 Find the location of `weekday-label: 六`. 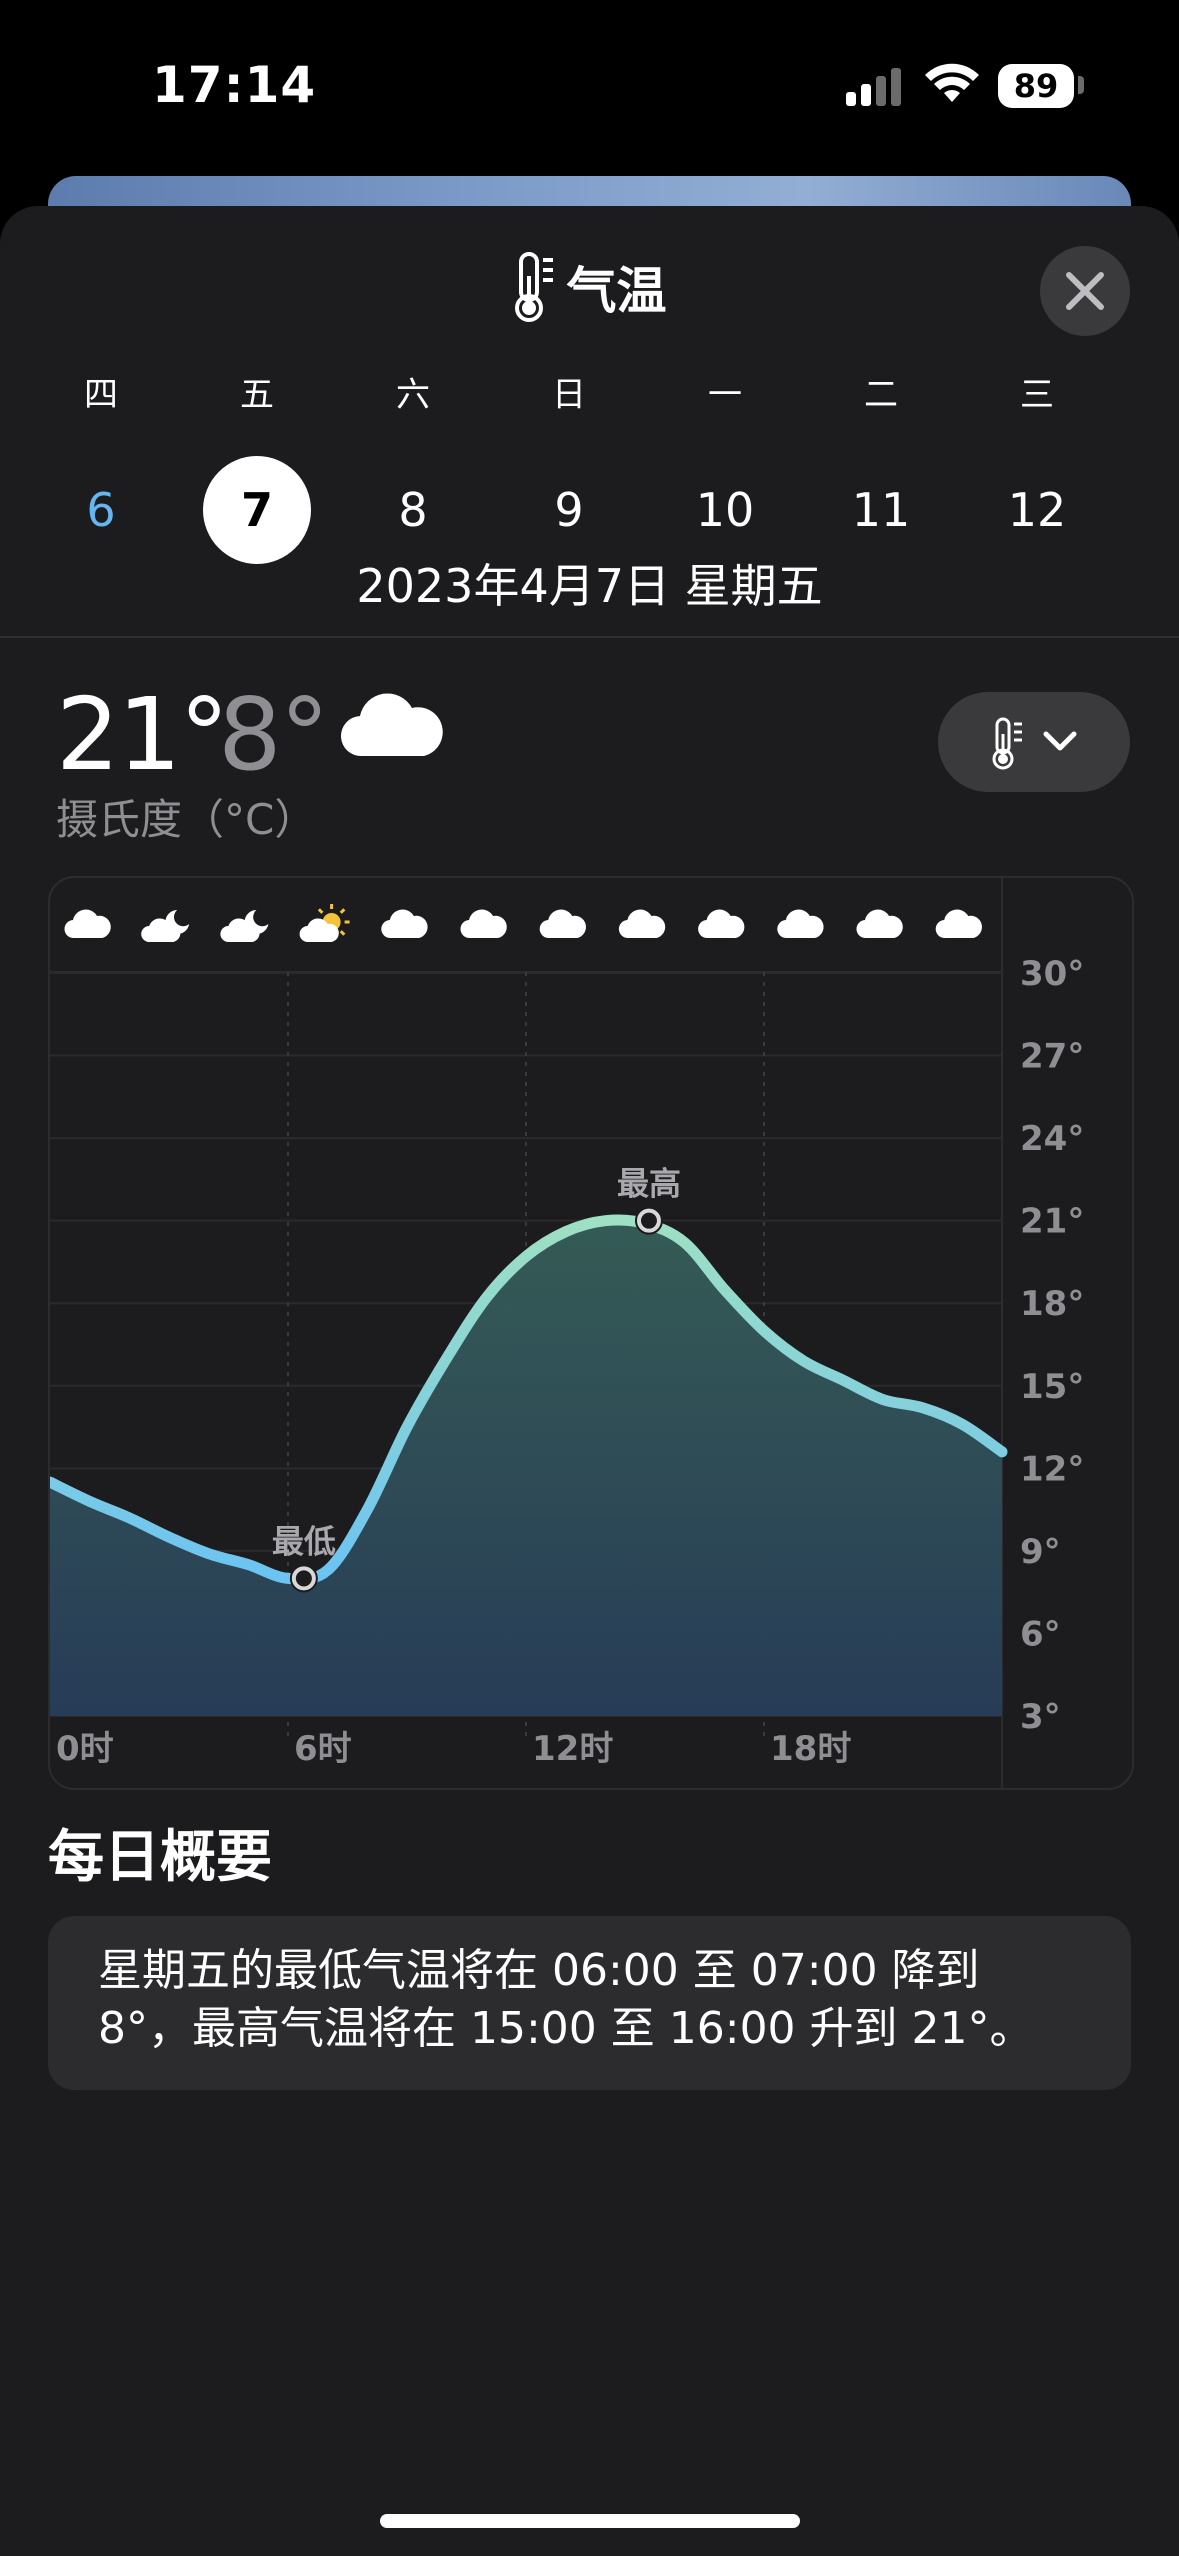

weekday-label: 六 is located at coordinates (413, 395).